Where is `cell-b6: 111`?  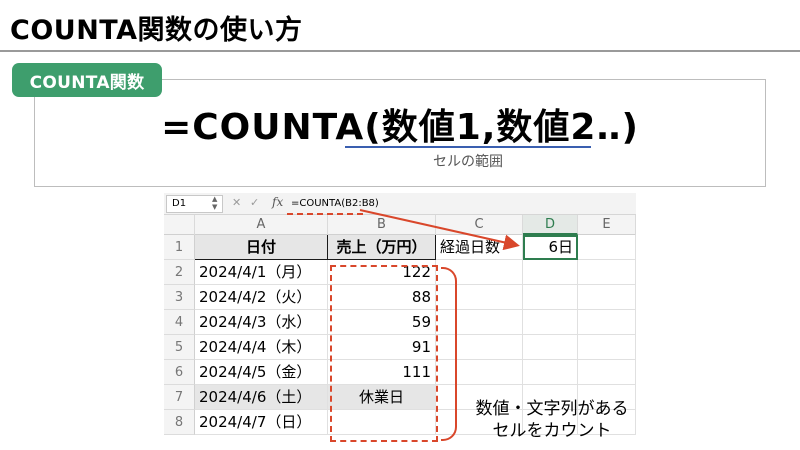 cell-b6: 111 is located at coordinates (382, 372).